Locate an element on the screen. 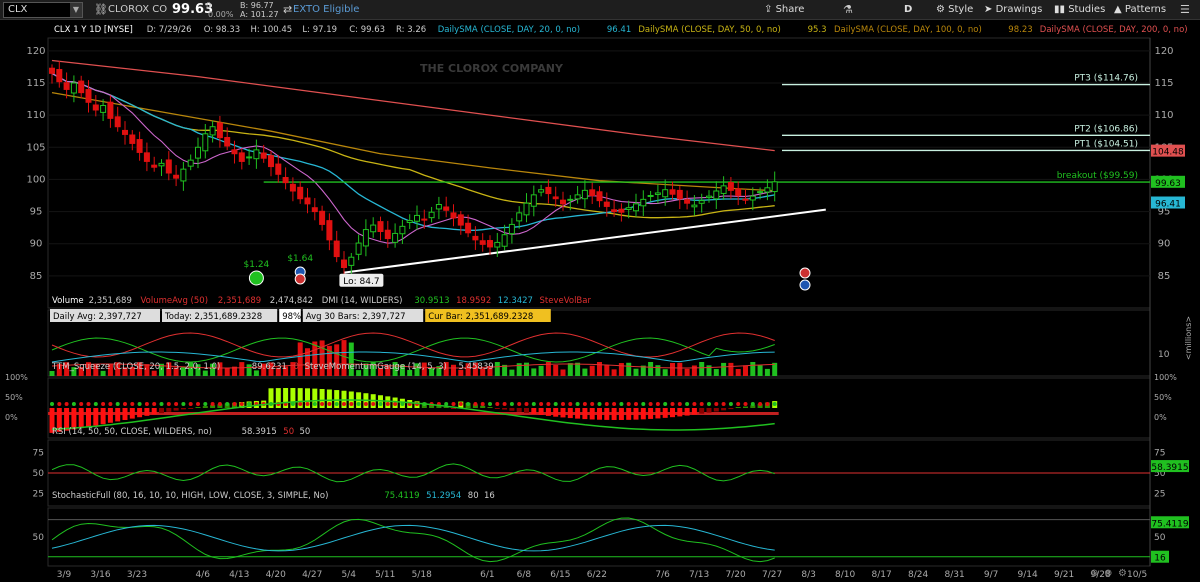  header-field: H: 100.45 is located at coordinates (272, 30).